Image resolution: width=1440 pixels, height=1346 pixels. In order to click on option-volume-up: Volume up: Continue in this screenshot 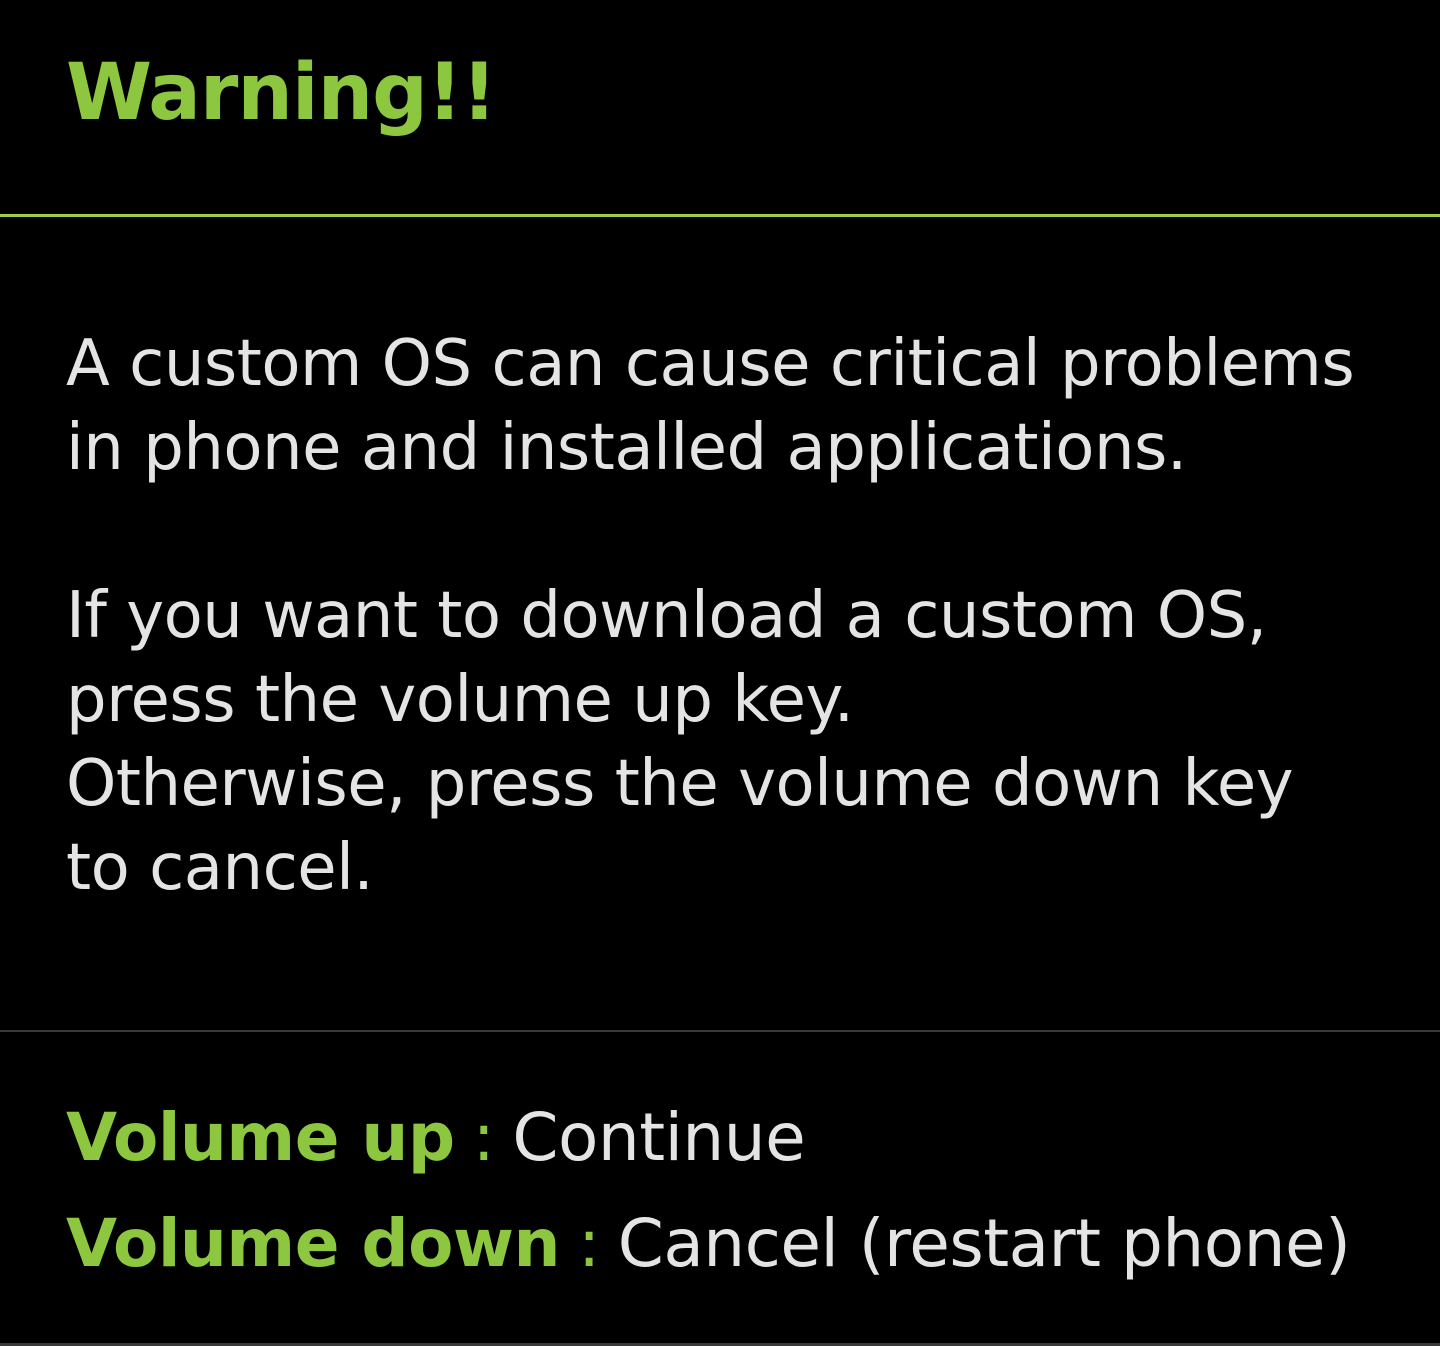, I will do `click(746, 1143)`.